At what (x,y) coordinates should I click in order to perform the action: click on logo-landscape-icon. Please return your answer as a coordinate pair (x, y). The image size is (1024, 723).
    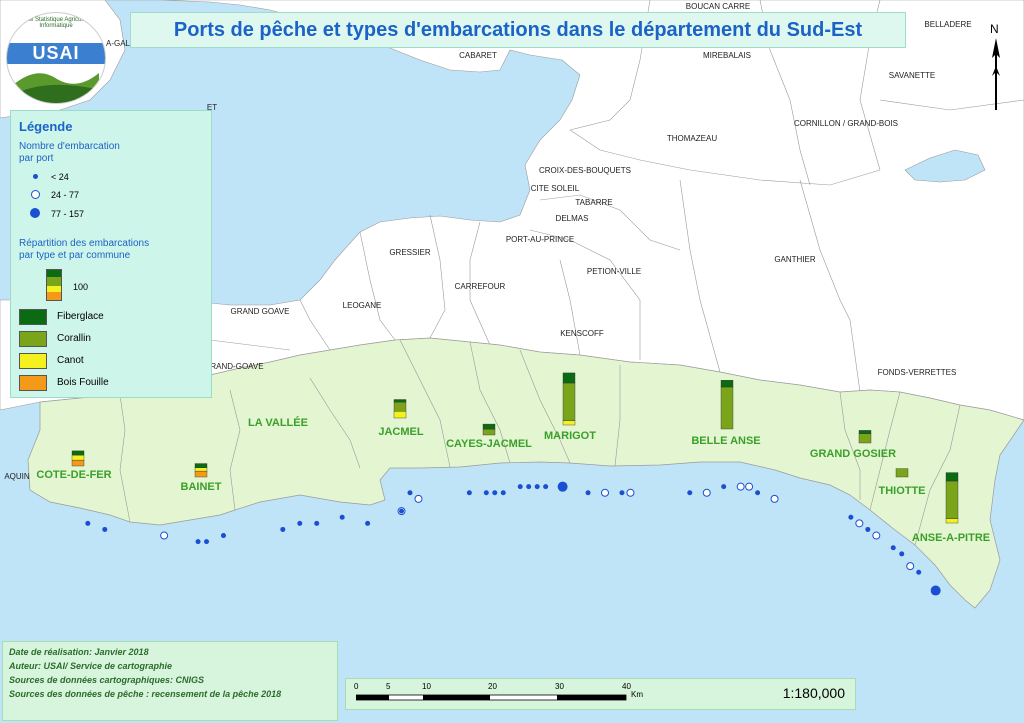
    Looking at the image, I should click on (56, 88).